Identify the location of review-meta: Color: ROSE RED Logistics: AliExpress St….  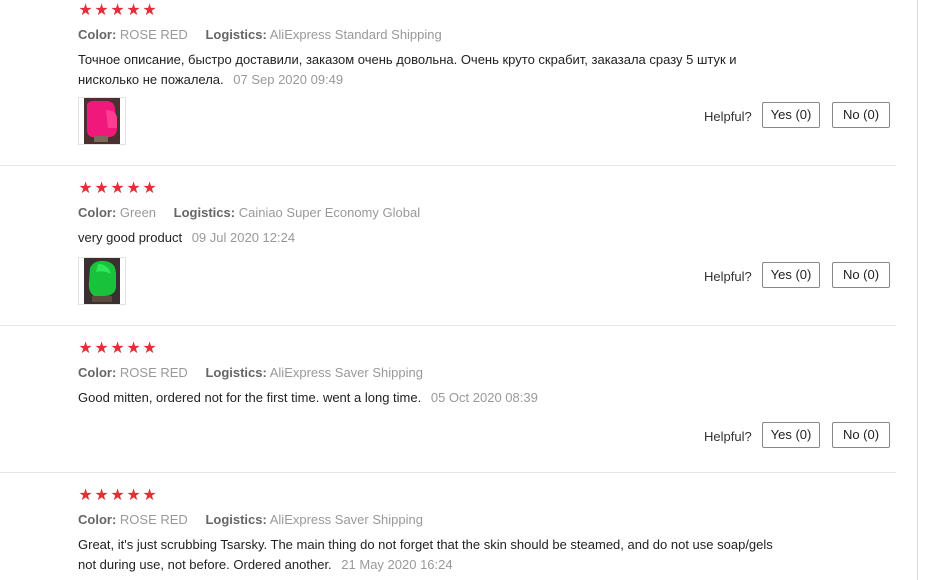
(260, 34).